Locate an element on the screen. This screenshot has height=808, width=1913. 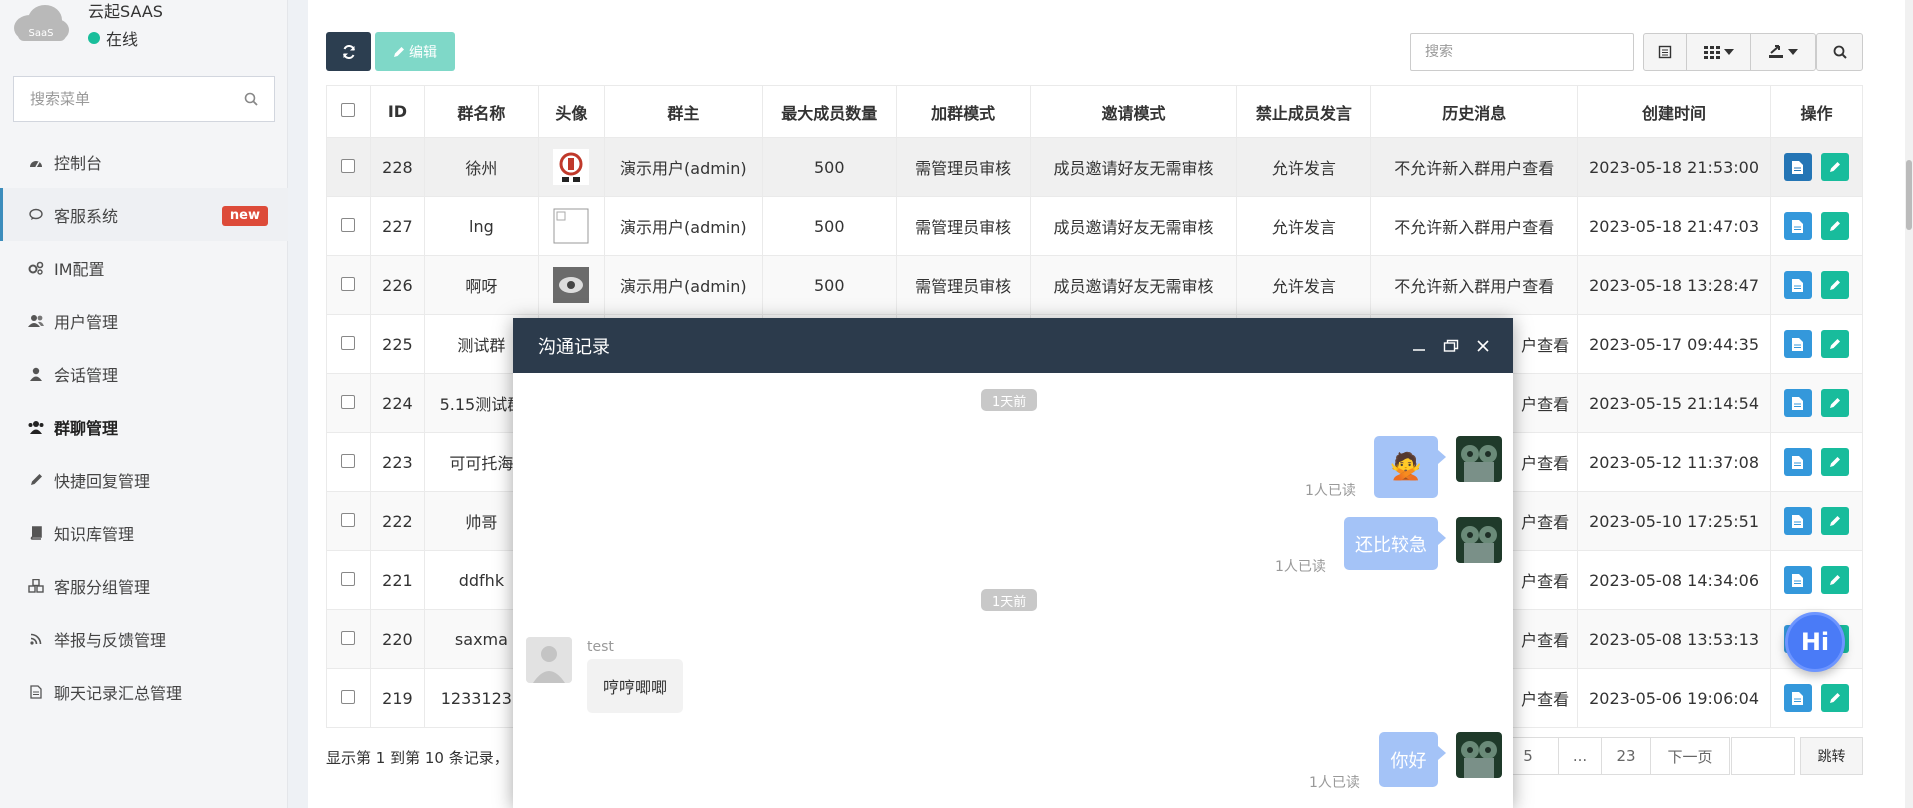
table-search-input is located at coordinates (1522, 52).